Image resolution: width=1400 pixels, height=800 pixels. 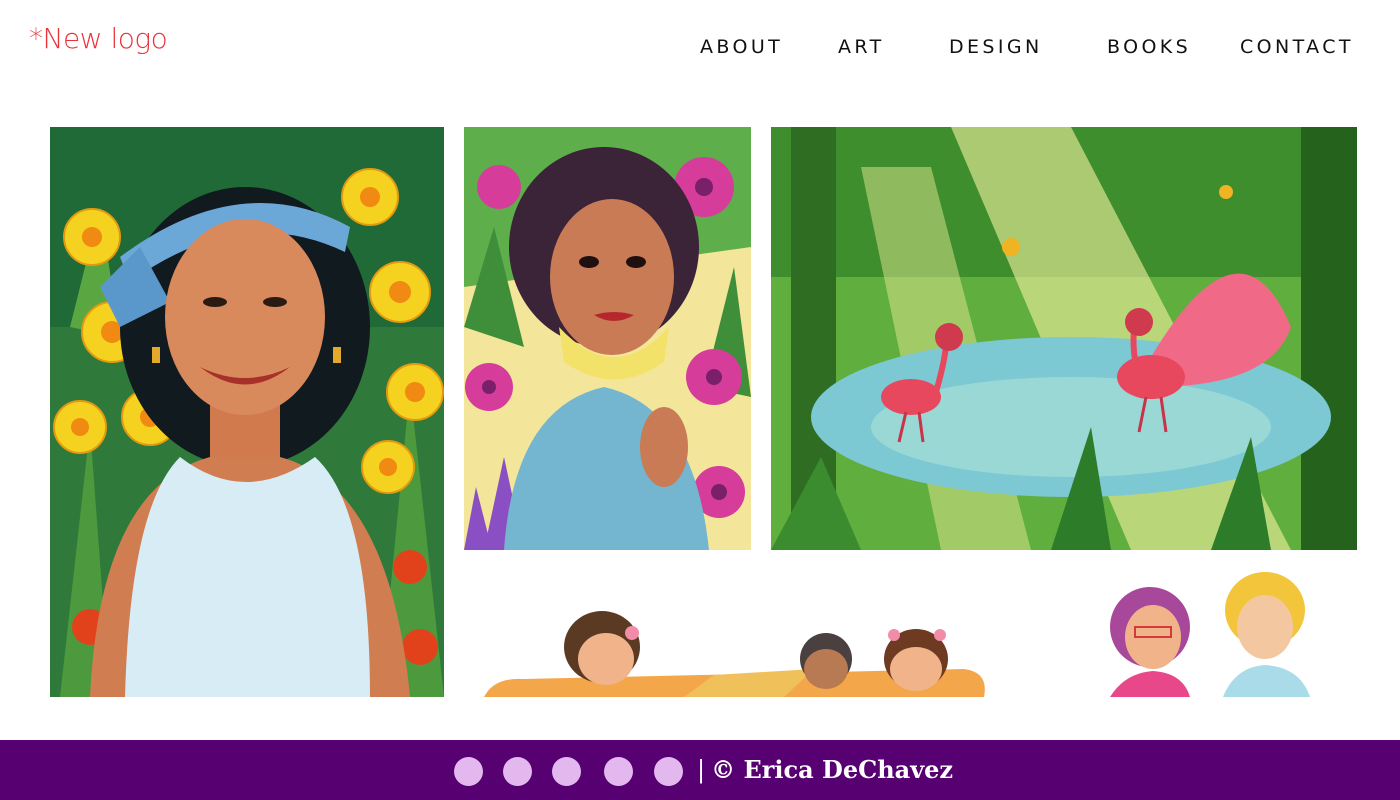 I want to click on site-logo: *New logo, so click(x=98, y=38).